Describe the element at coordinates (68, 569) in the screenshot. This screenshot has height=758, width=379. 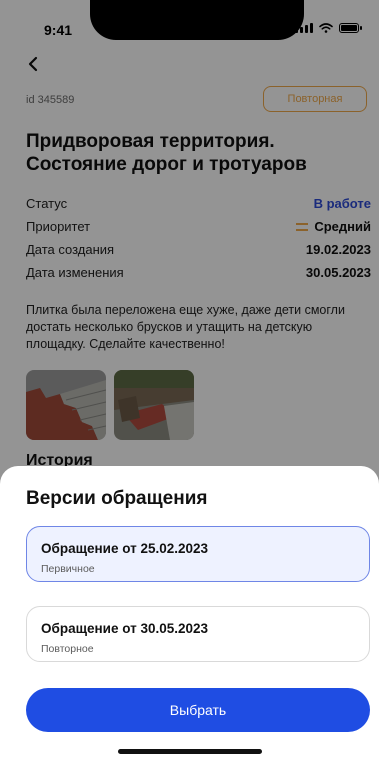
I see `option-subtitle: Первичное` at that location.